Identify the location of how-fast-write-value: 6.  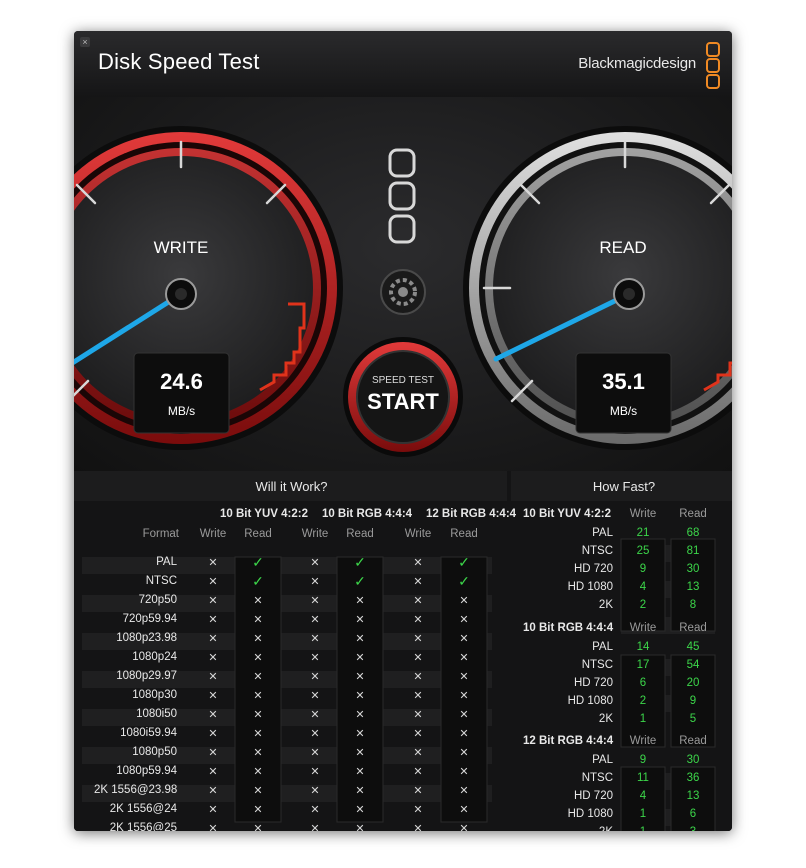
(643, 683).